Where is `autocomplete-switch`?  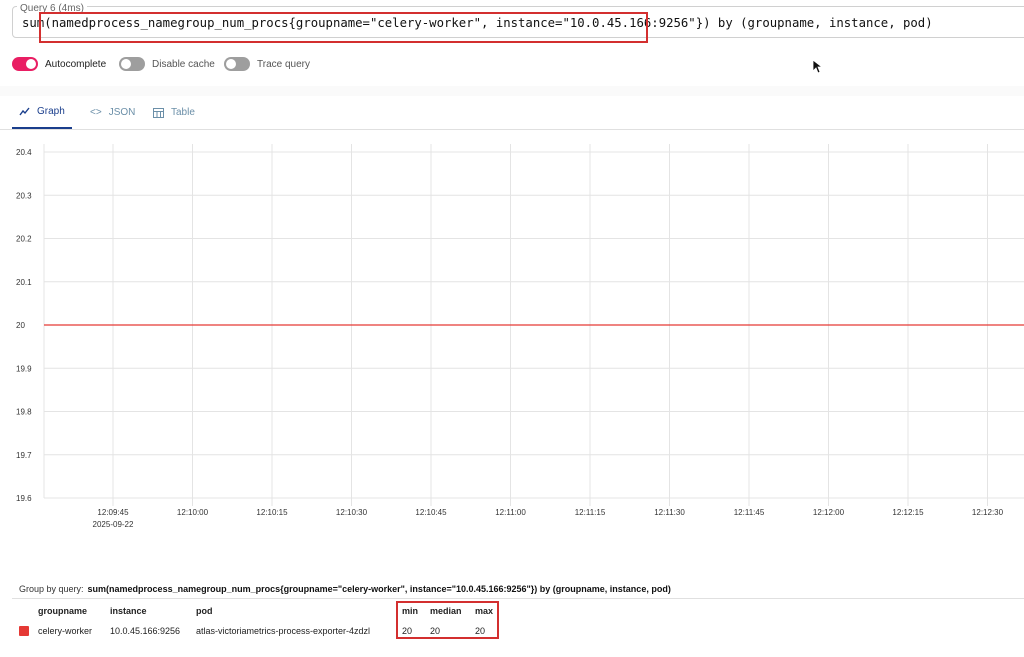
autocomplete-switch is located at coordinates (25, 64).